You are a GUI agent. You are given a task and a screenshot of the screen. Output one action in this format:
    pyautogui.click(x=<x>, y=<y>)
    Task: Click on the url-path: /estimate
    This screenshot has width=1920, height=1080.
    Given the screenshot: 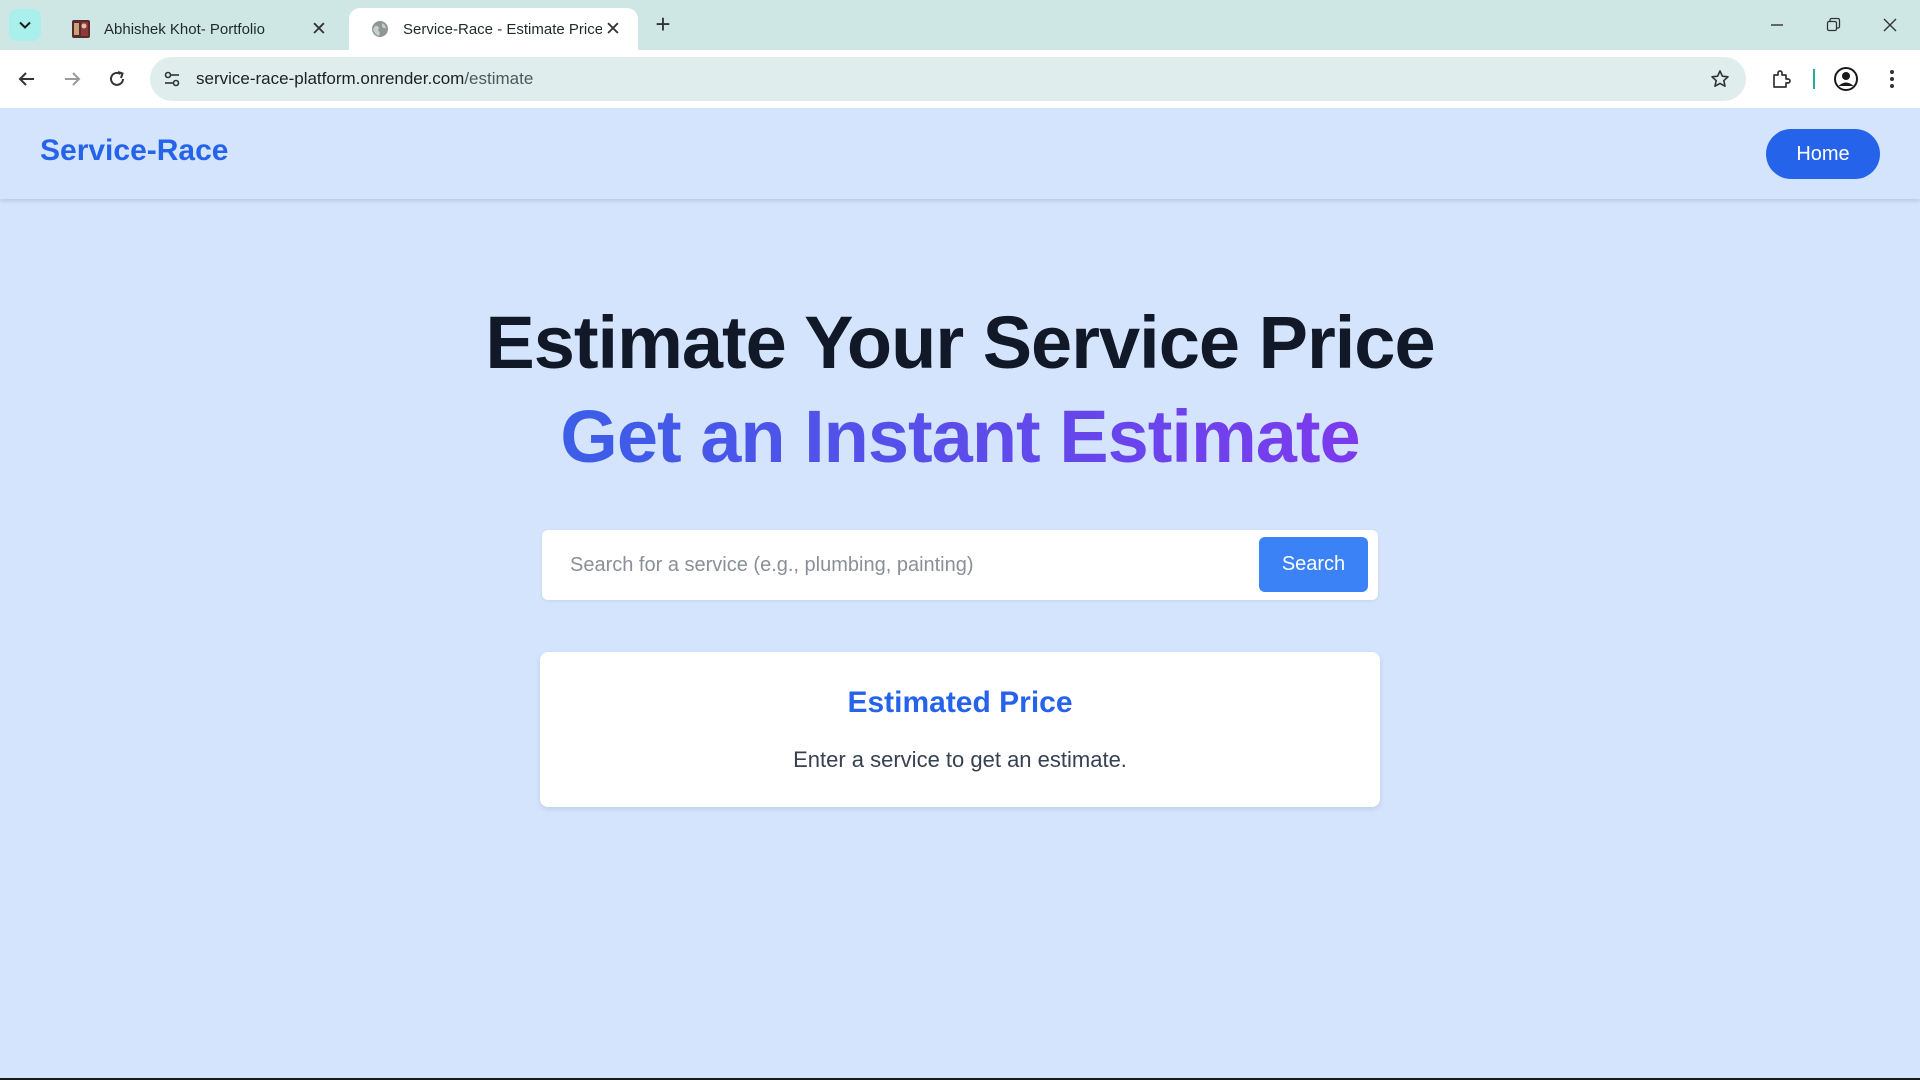 What is the action you would take?
    pyautogui.click(x=499, y=78)
    